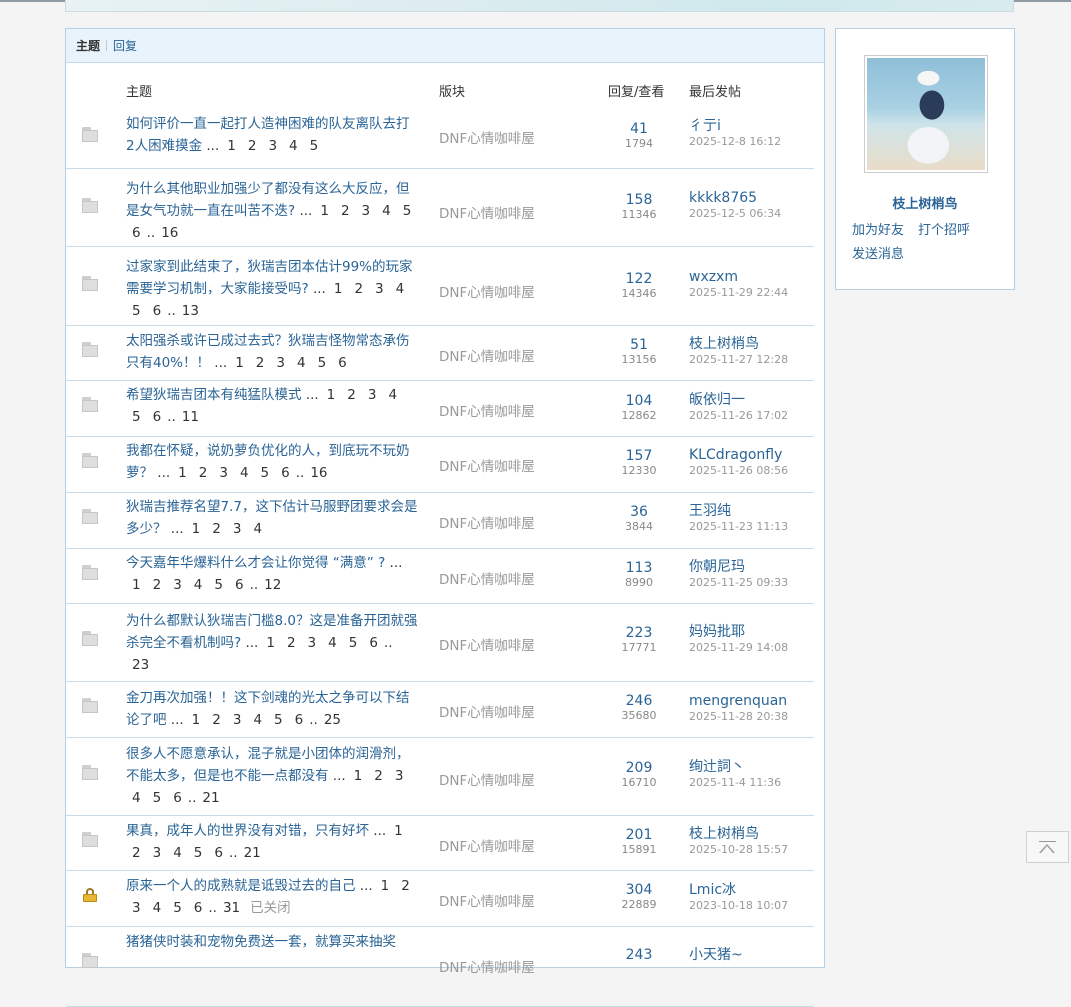 Image resolution: width=1071 pixels, height=1007 pixels. I want to click on last-post-user-link: mengrenquan, so click(738, 701).